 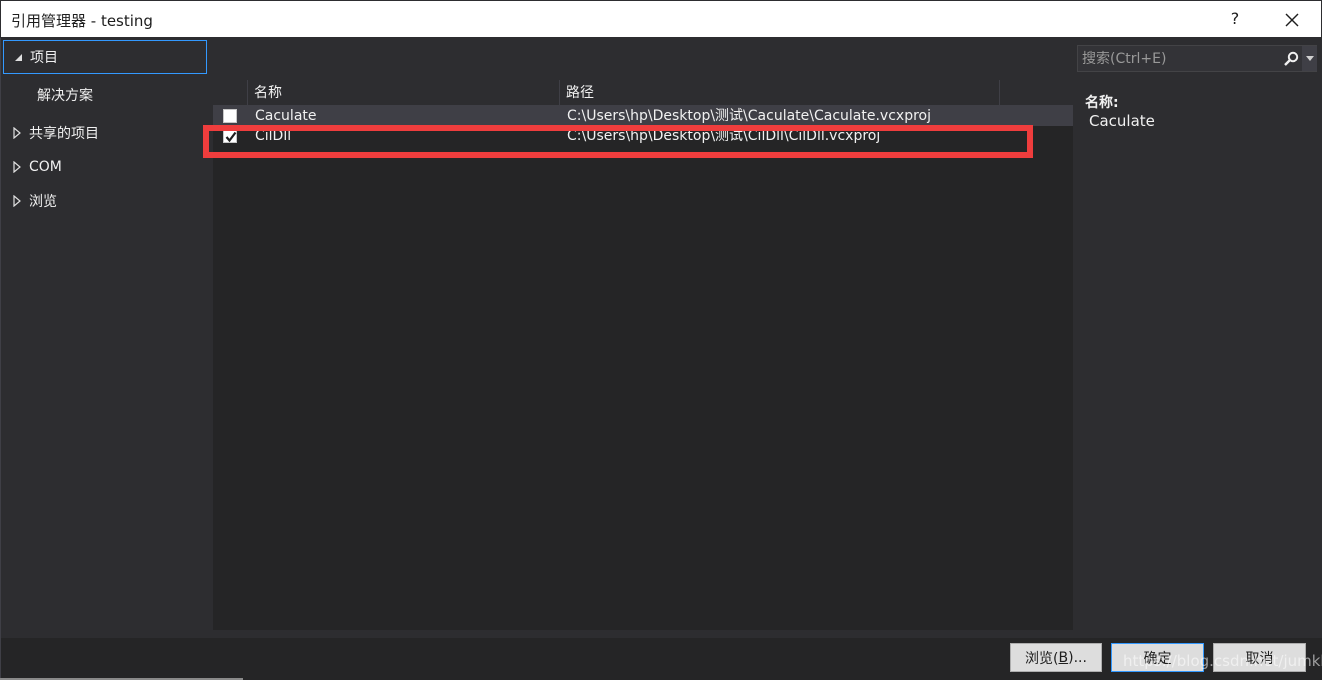 I want to click on row-name: CilDll, so click(x=273, y=136).